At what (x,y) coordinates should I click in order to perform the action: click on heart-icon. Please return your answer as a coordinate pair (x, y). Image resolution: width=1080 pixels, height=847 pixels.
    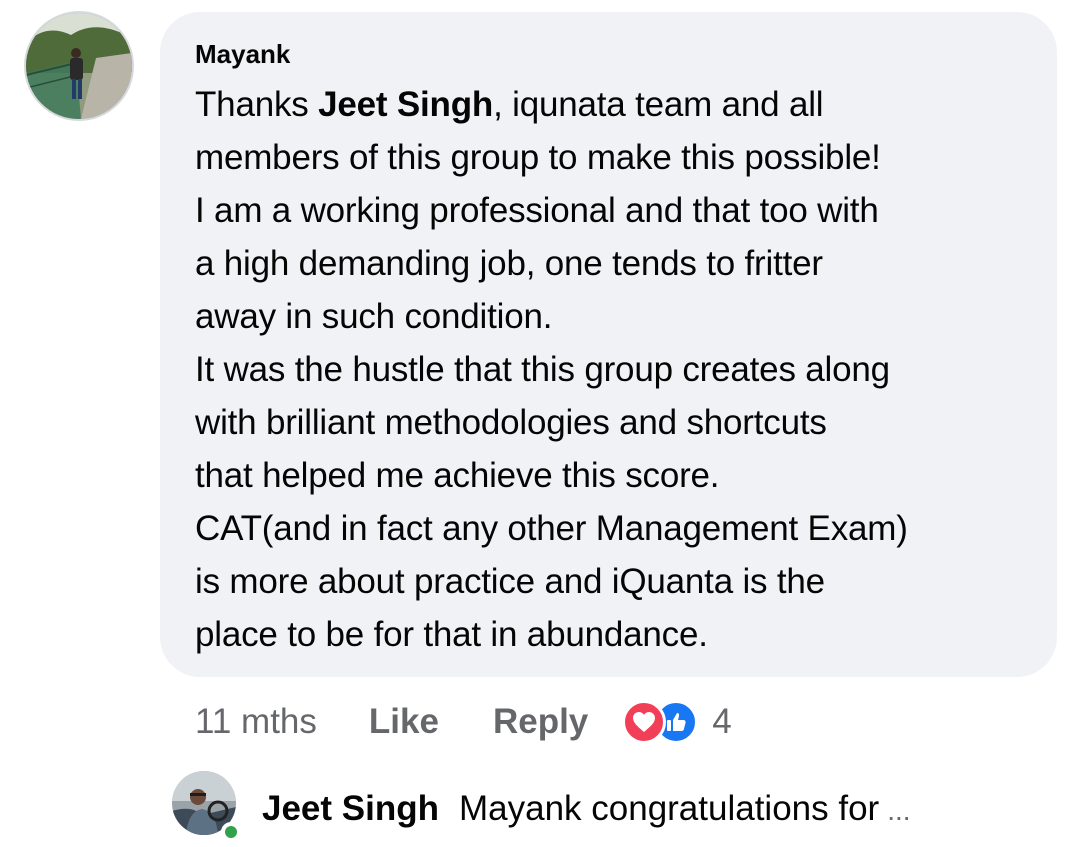
    Looking at the image, I should click on (644, 722).